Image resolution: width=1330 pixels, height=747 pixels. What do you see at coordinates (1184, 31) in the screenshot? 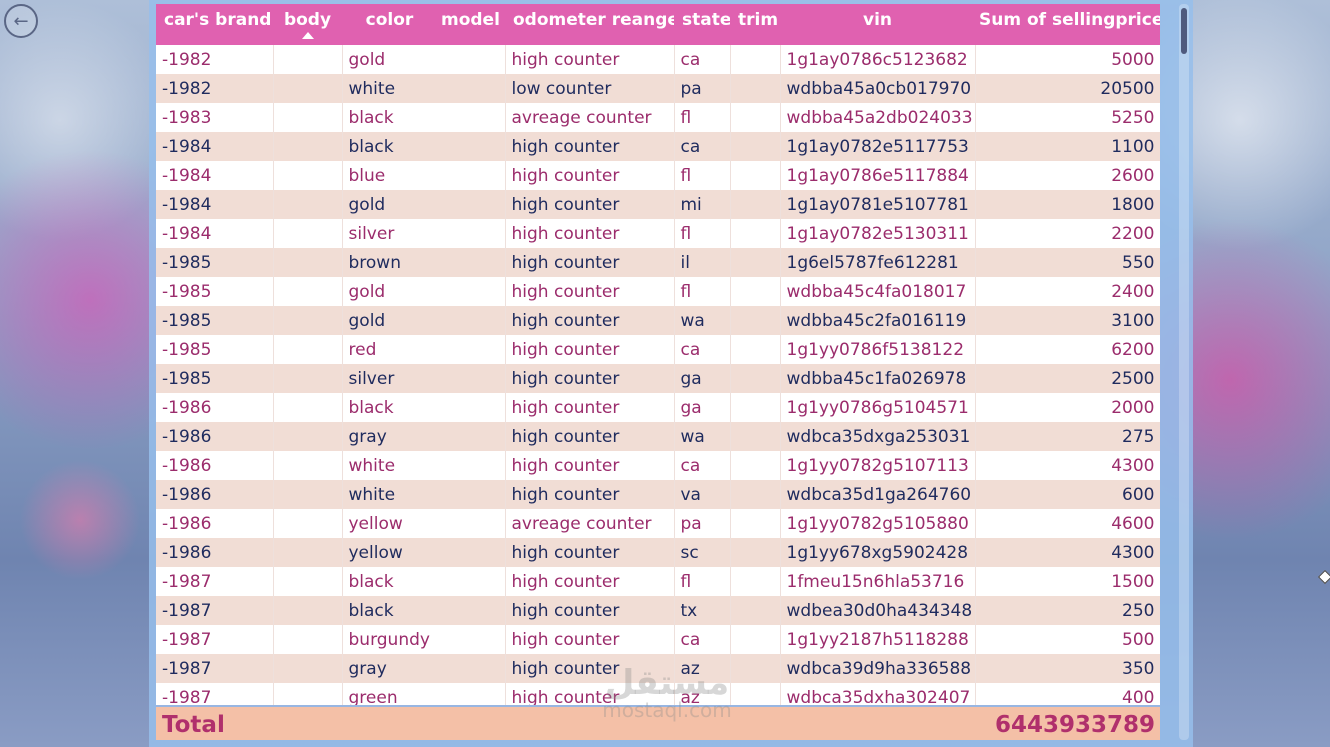
I see `scrollbar-thumb` at bounding box center [1184, 31].